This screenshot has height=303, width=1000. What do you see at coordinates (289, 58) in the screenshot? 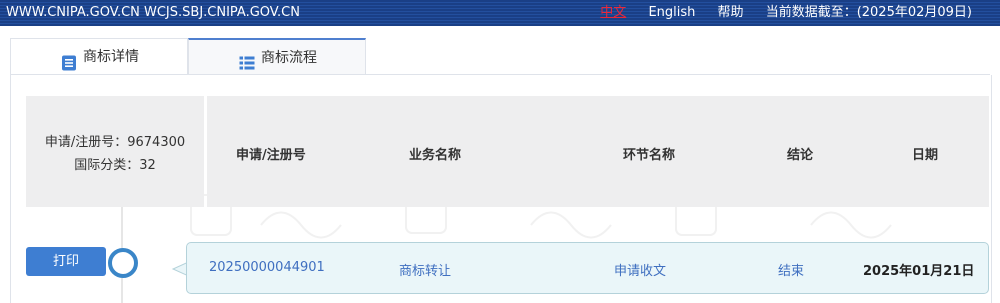
I see `tab-label: 商标流程` at bounding box center [289, 58].